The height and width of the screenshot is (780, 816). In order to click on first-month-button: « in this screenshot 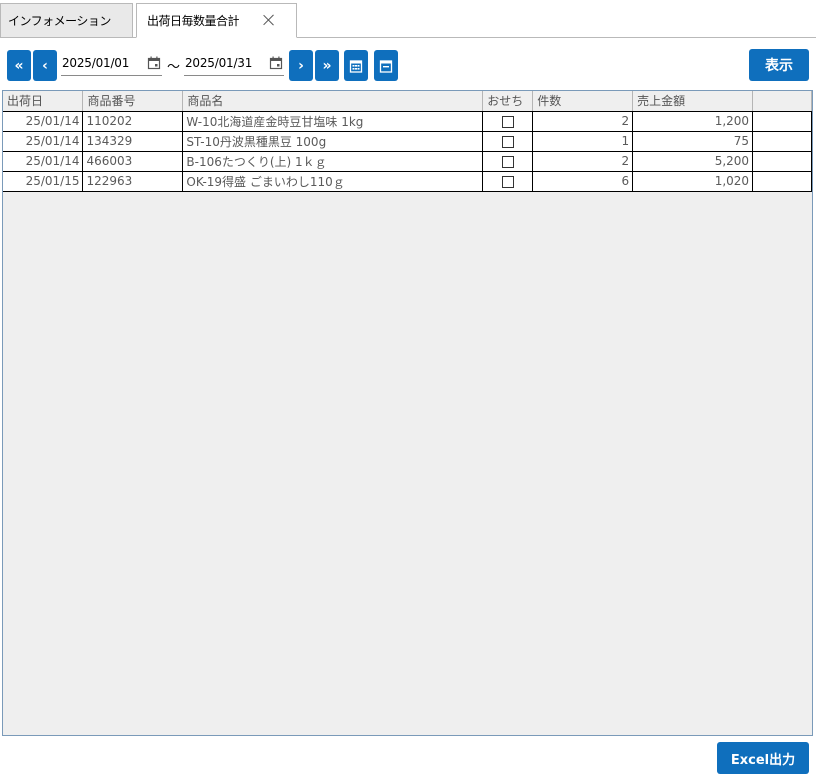, I will do `click(19, 65)`.